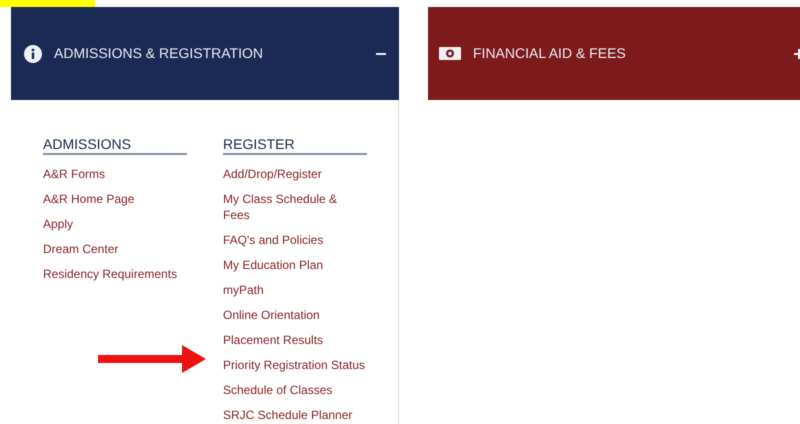 The image size is (800, 424). What do you see at coordinates (33, 53) in the screenshot?
I see `info-icon` at bounding box center [33, 53].